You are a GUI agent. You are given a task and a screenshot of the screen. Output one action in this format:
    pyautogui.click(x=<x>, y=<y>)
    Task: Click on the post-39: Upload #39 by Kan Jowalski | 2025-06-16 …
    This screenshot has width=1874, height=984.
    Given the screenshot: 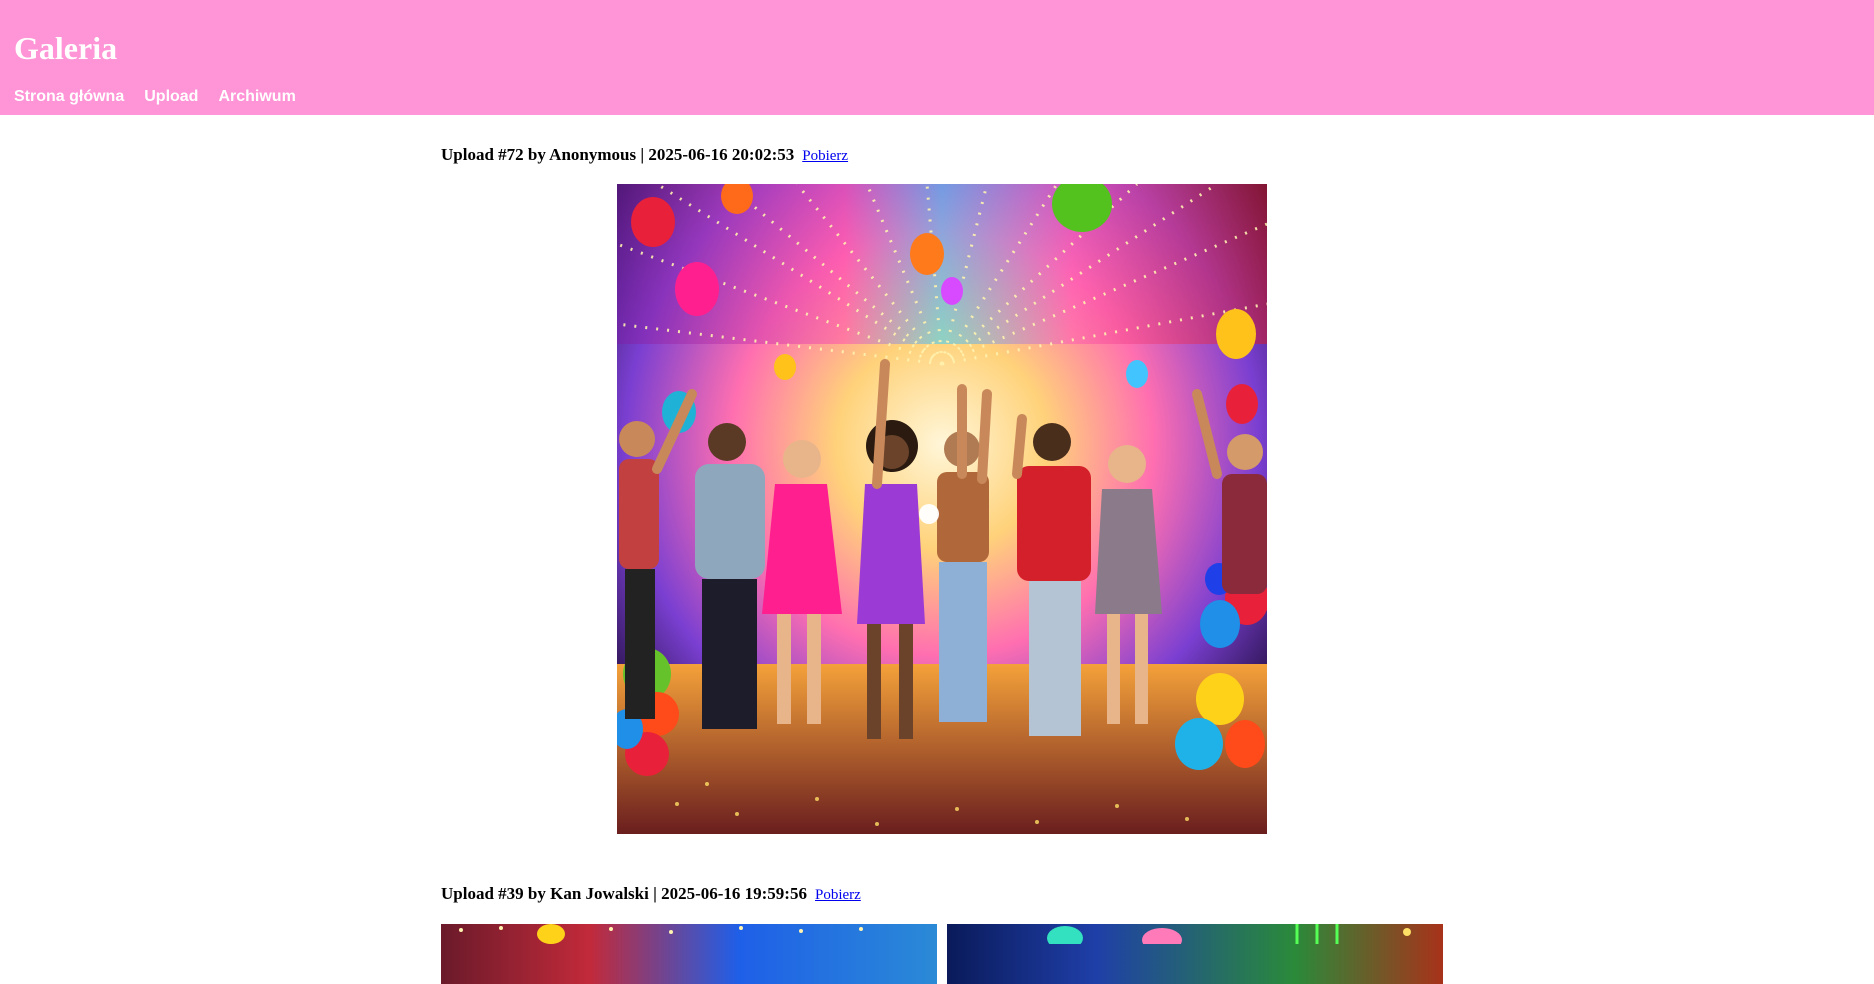 What is the action you would take?
    pyautogui.click(x=941, y=894)
    